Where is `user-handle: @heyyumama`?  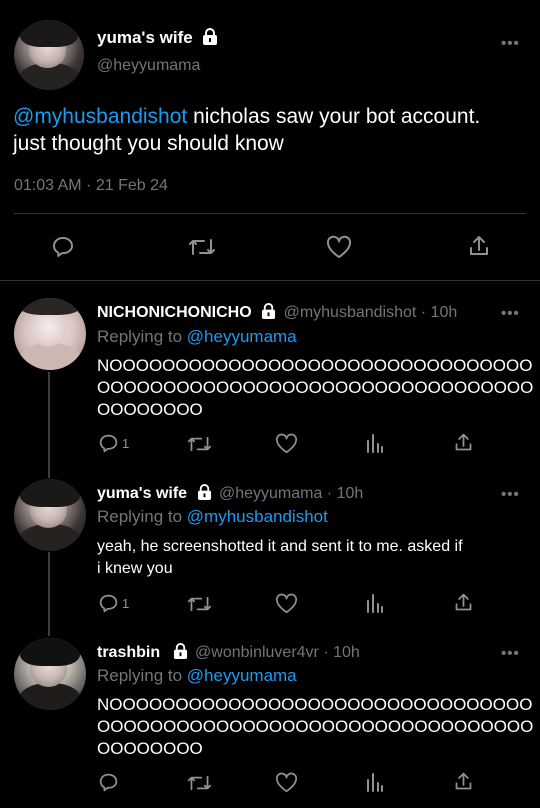 user-handle: @heyyumama is located at coordinates (148, 66).